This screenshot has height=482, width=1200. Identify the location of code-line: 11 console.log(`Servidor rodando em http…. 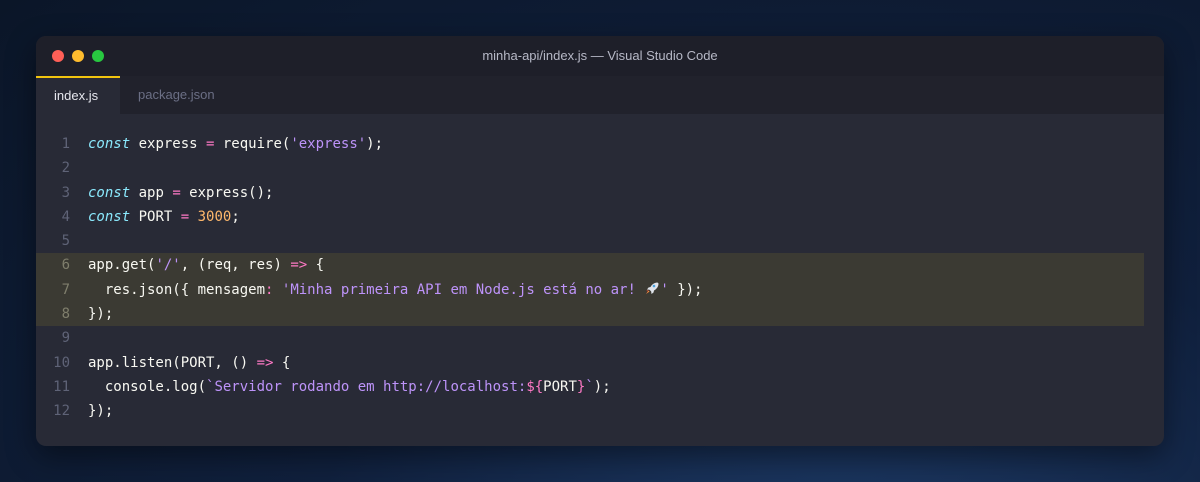
(590, 387).